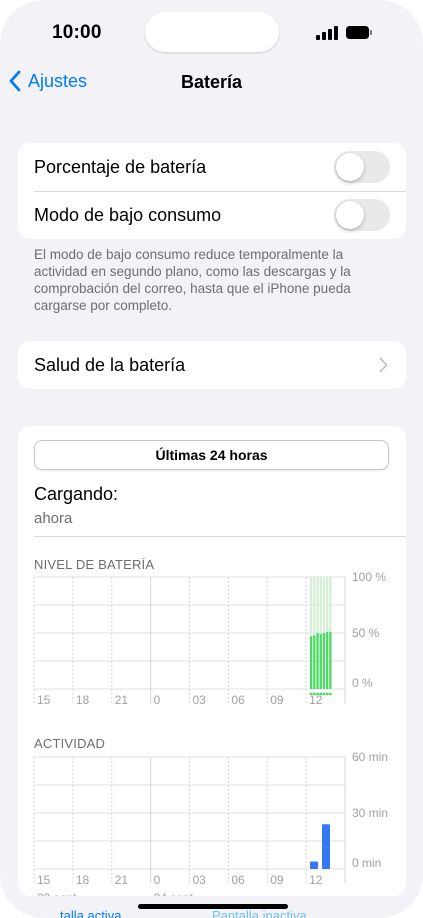  I want to click on x-tick-label: 12, so click(316, 880).